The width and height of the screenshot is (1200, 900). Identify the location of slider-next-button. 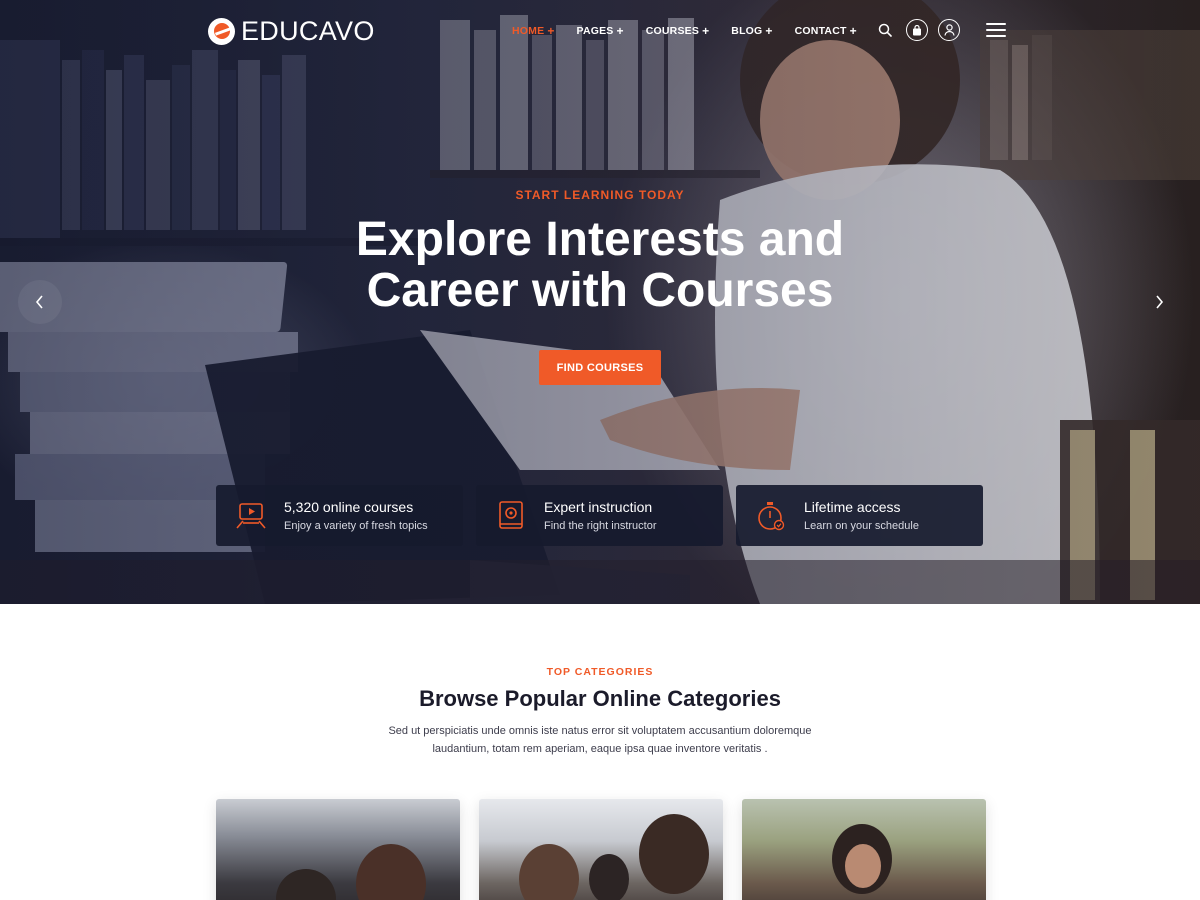
(1159, 302).